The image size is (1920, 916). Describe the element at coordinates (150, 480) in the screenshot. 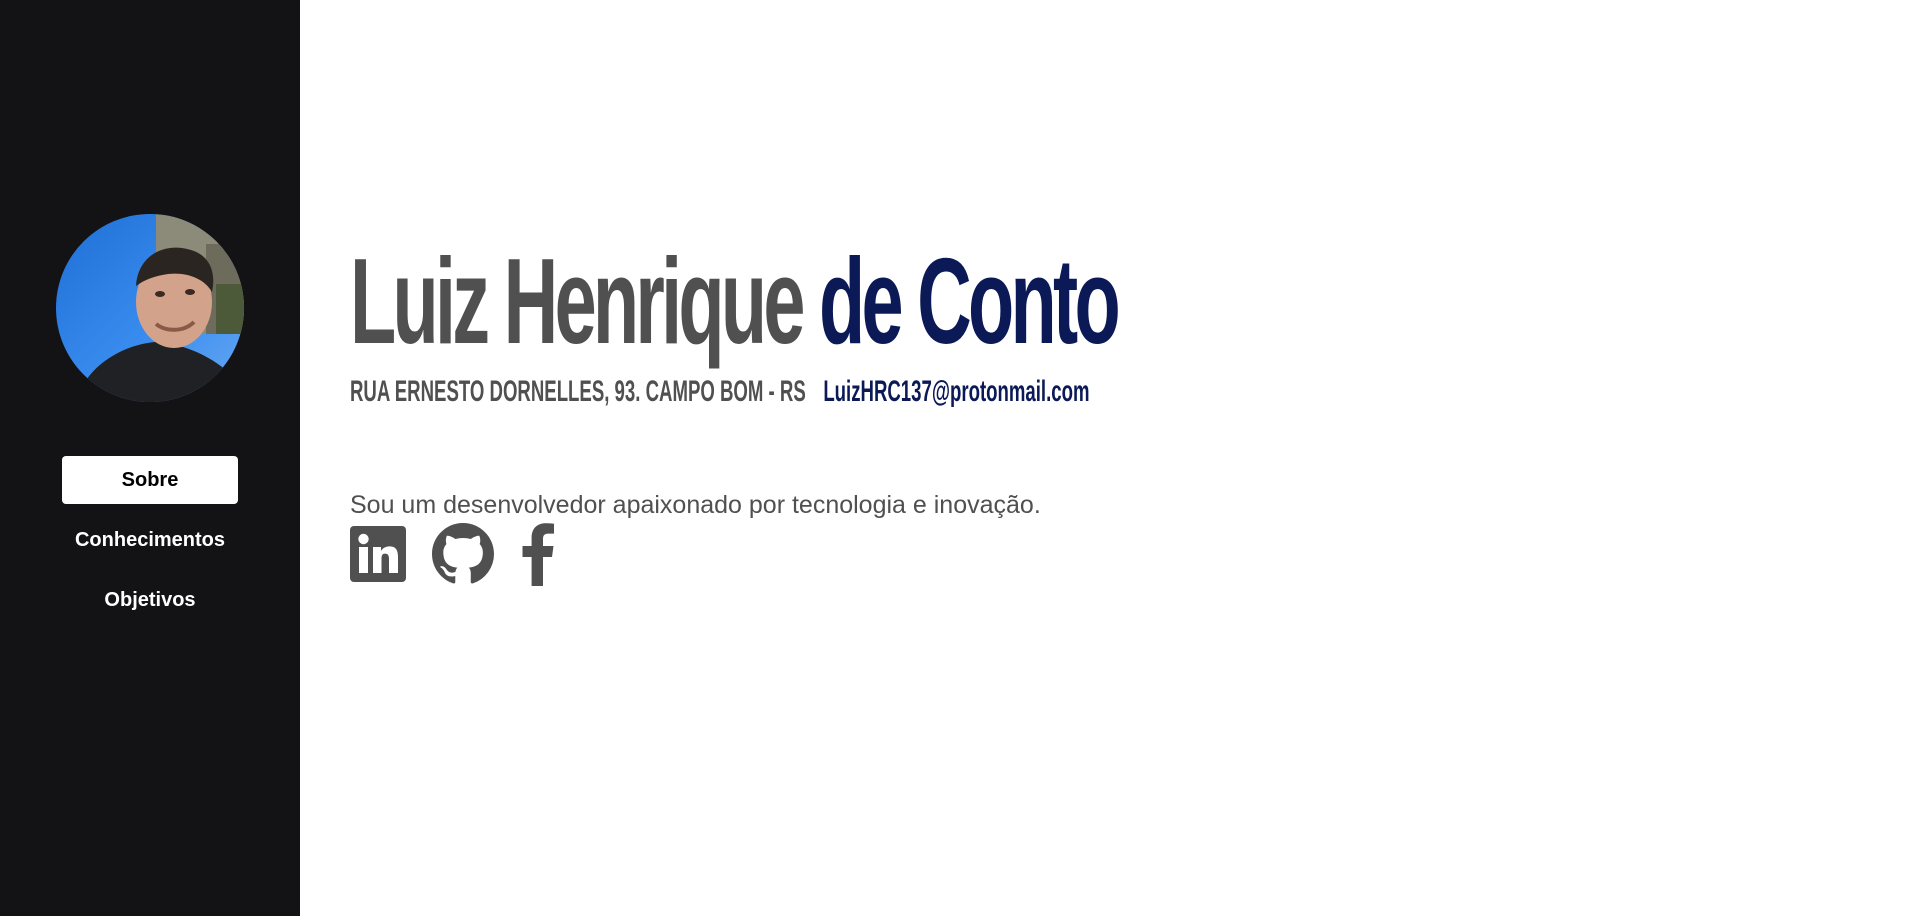

I see `nav-item-sobre: Sobre` at that location.